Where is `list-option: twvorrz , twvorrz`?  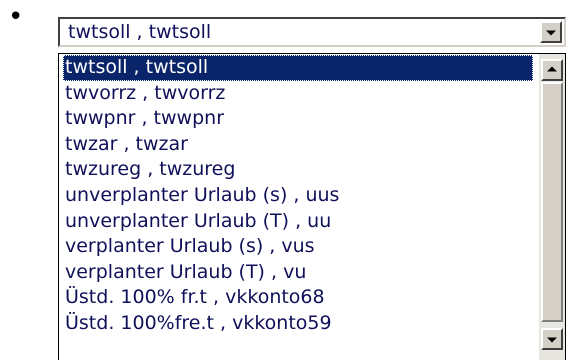
list-option: twvorrz , twvorrz is located at coordinates (298, 94).